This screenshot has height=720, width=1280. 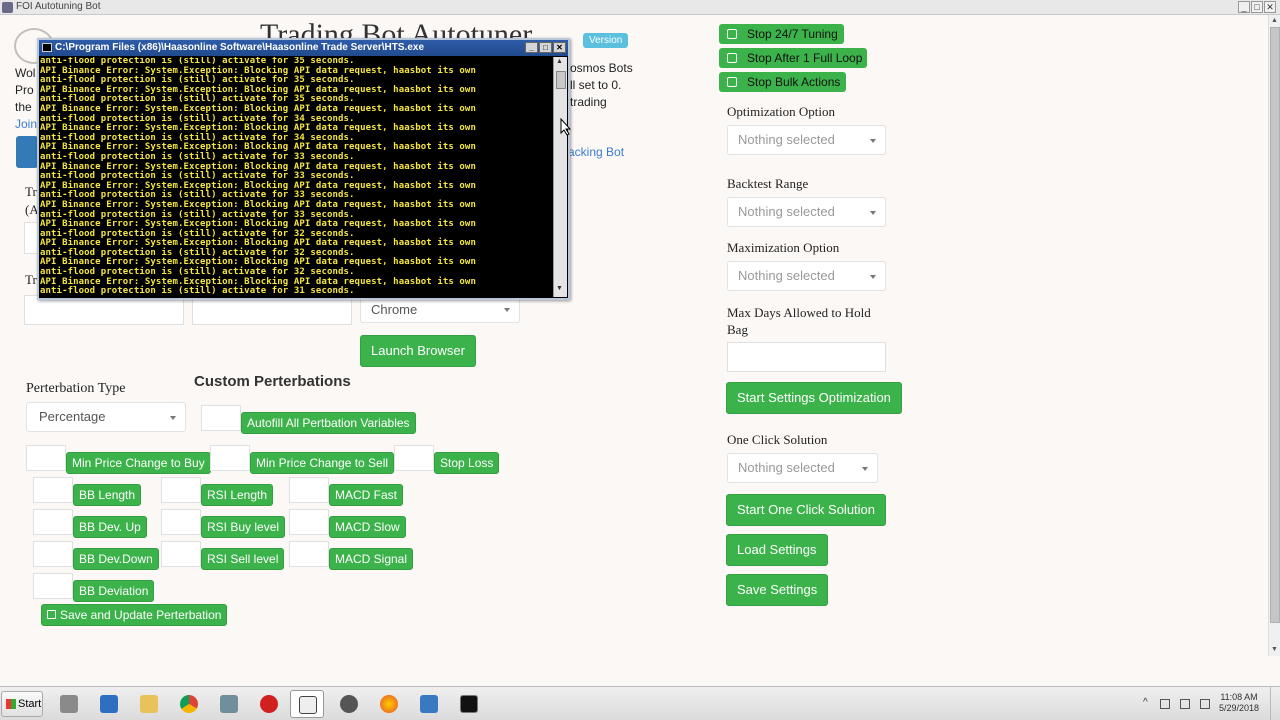 What do you see at coordinates (269, 704) in the screenshot?
I see `bot-app-icon` at bounding box center [269, 704].